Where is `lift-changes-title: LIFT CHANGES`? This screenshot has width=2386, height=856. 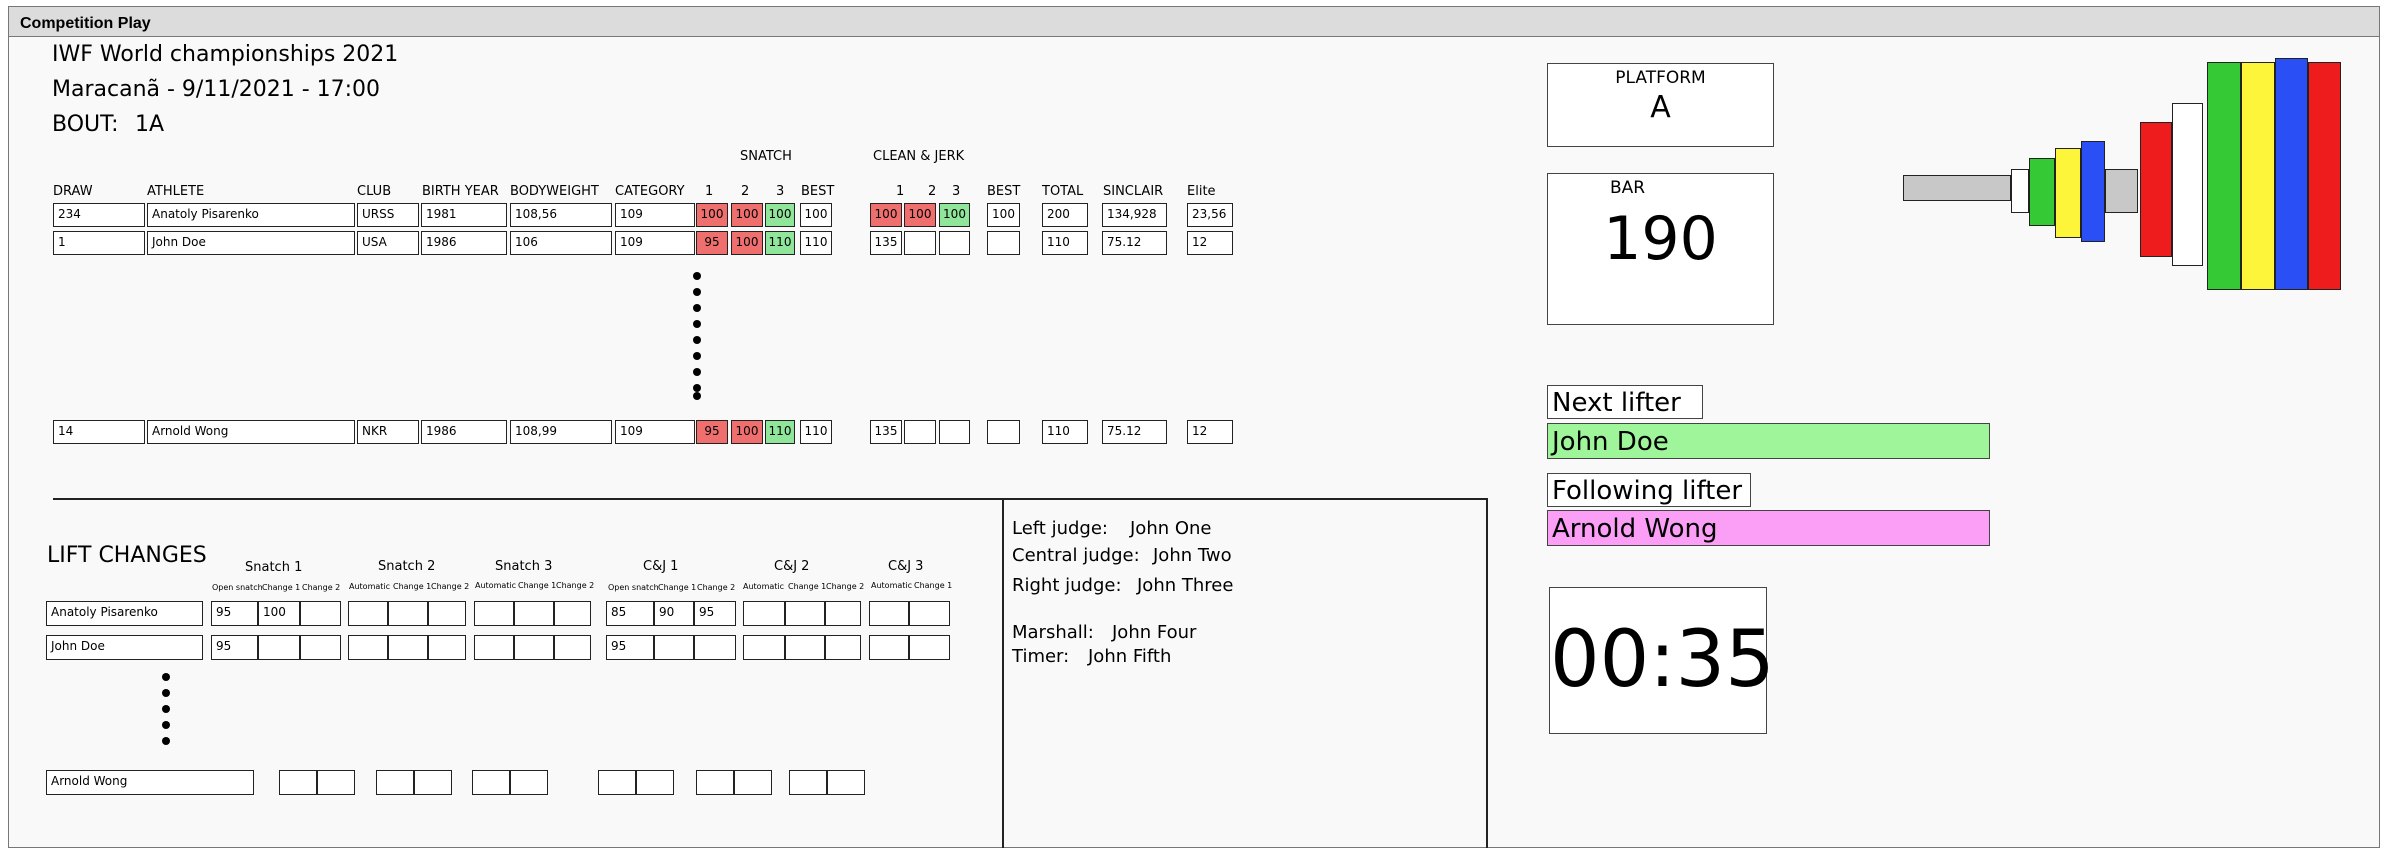
lift-changes-title: LIFT CHANGES is located at coordinates (127, 555).